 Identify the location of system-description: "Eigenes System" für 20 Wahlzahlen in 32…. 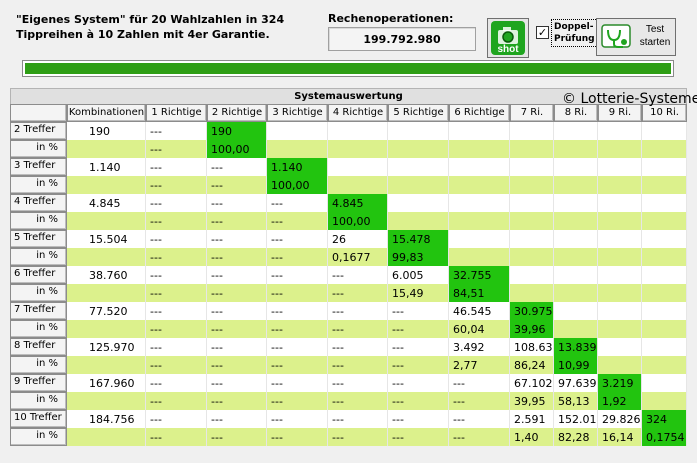
(150, 27).